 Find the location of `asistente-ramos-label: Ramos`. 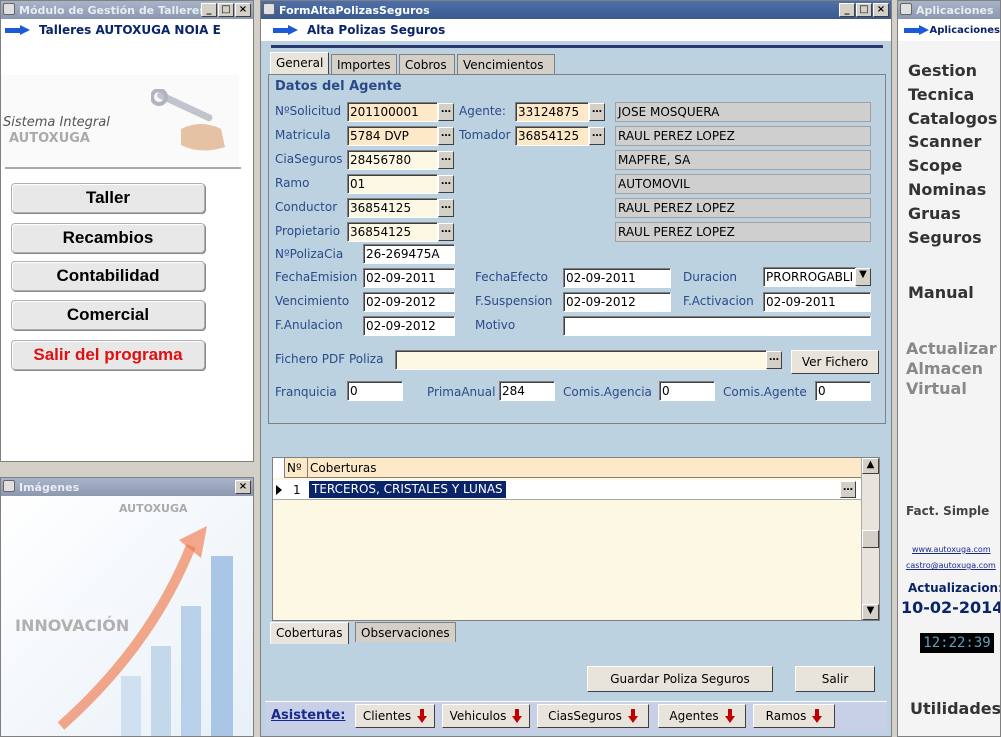

asistente-ramos-label: Ramos is located at coordinates (786, 716).